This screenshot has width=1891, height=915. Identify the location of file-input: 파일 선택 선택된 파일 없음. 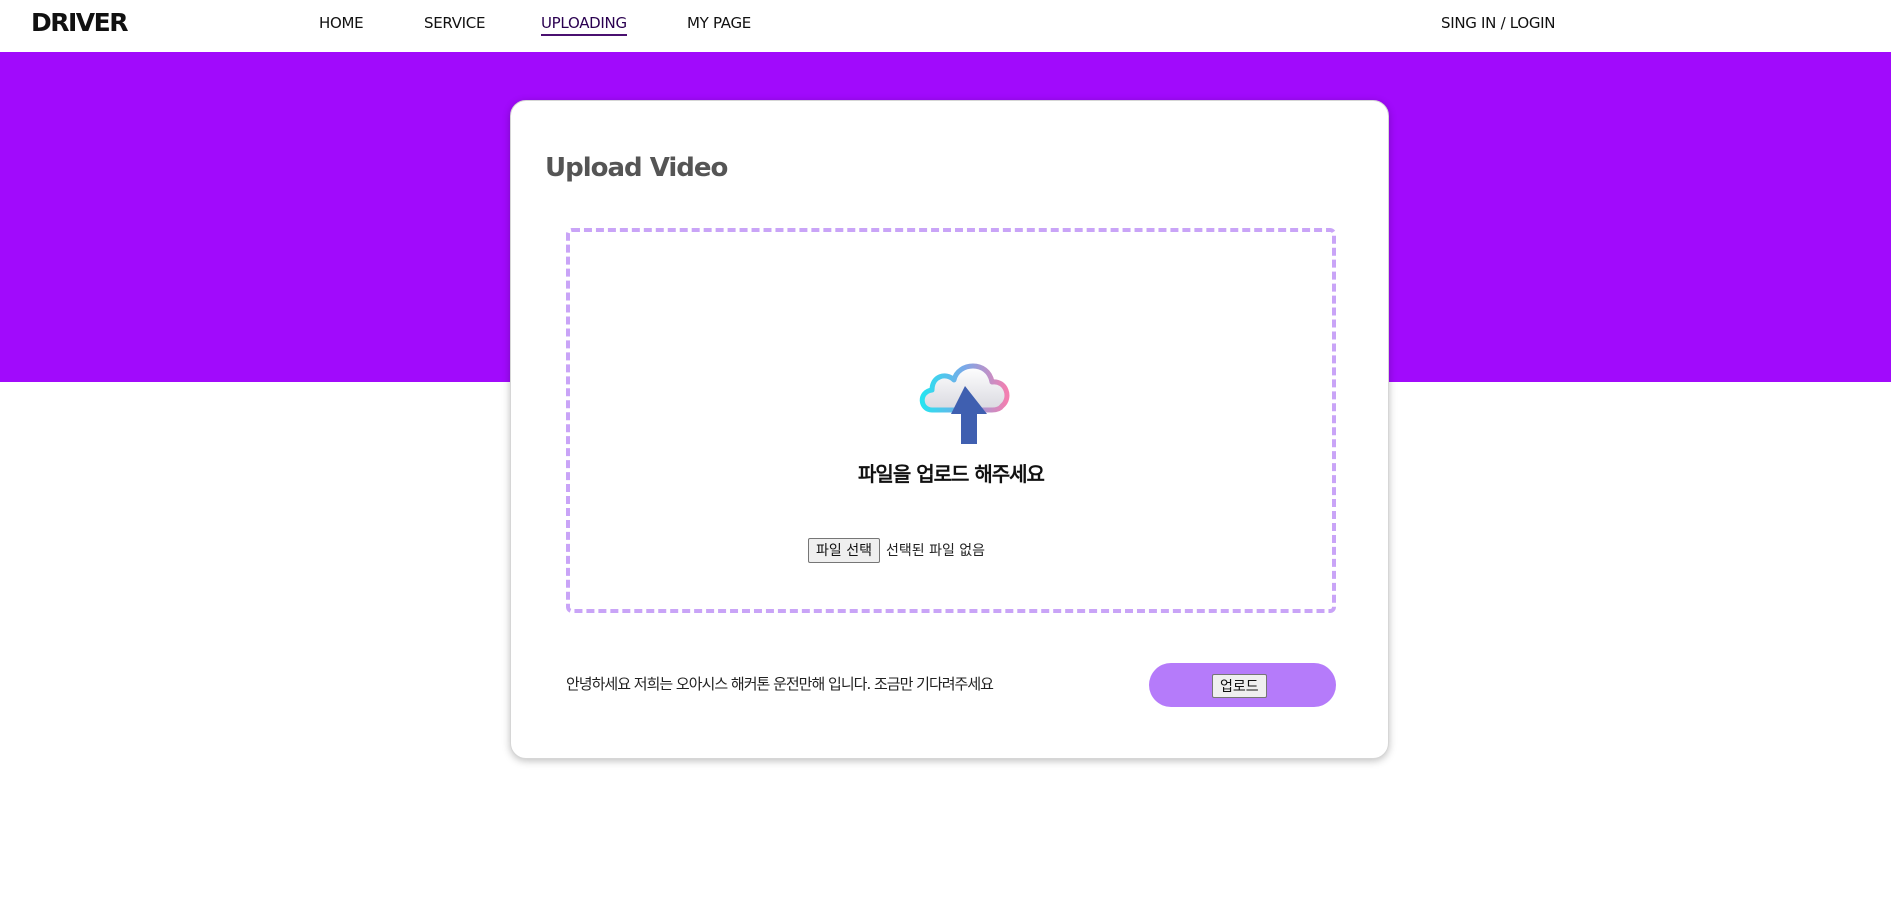
(896, 550).